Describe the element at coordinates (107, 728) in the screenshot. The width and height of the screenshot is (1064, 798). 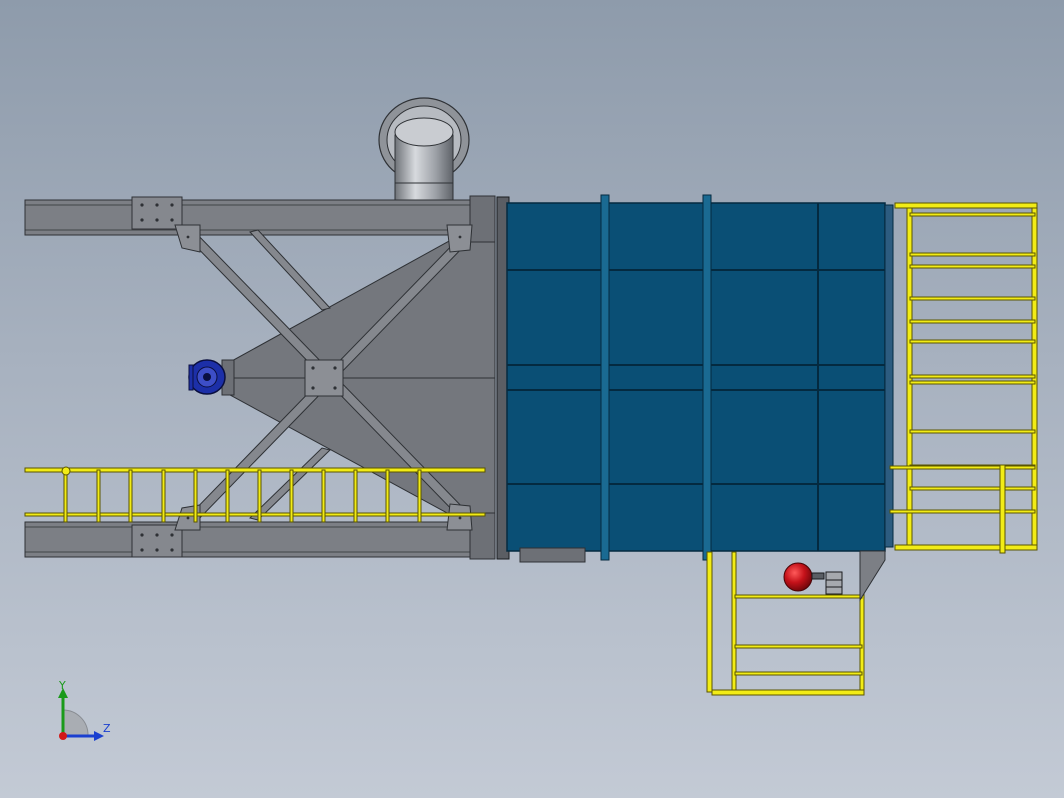
I see `triad-z-label: Z` at that location.